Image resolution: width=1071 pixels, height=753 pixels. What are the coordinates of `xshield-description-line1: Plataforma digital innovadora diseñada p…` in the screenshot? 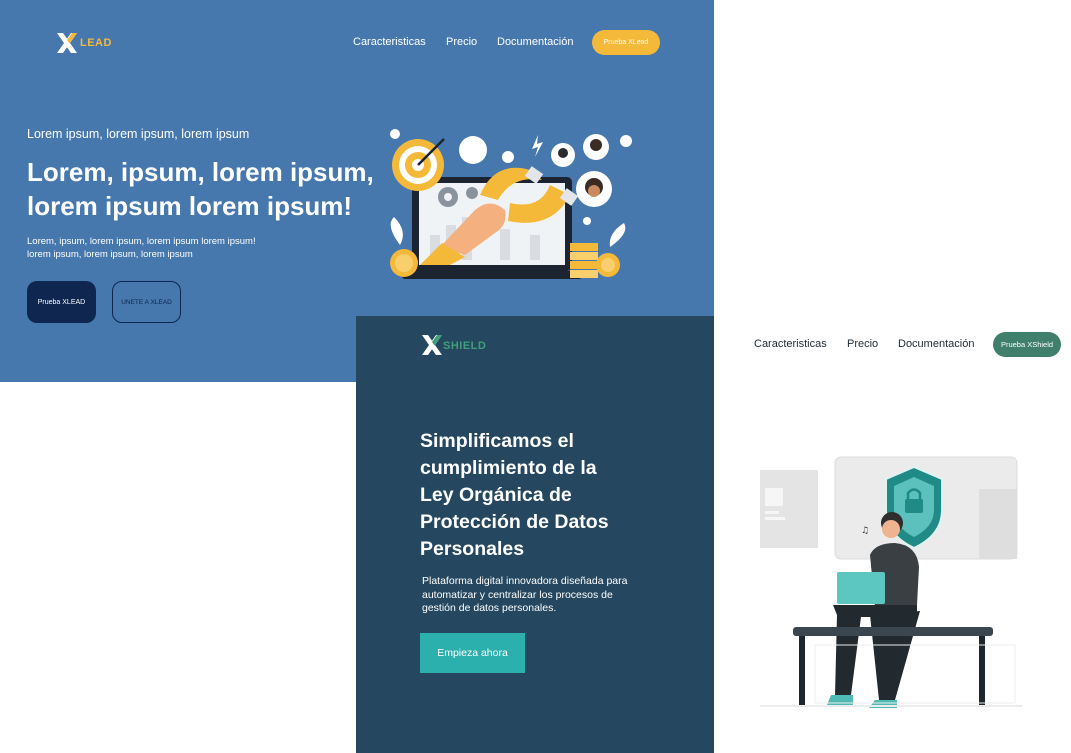 It's located at (525, 581).